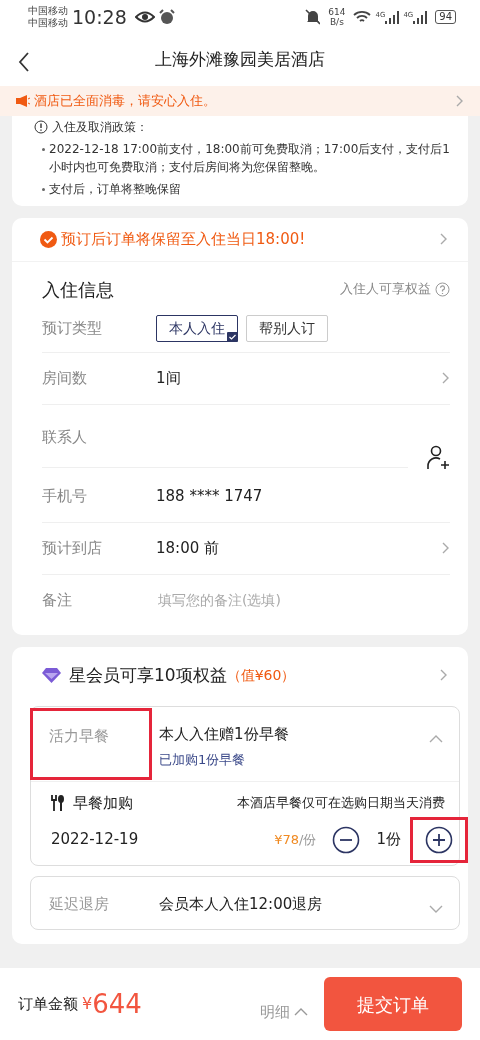  What do you see at coordinates (439, 839) in the screenshot?
I see `plus-button` at bounding box center [439, 839].